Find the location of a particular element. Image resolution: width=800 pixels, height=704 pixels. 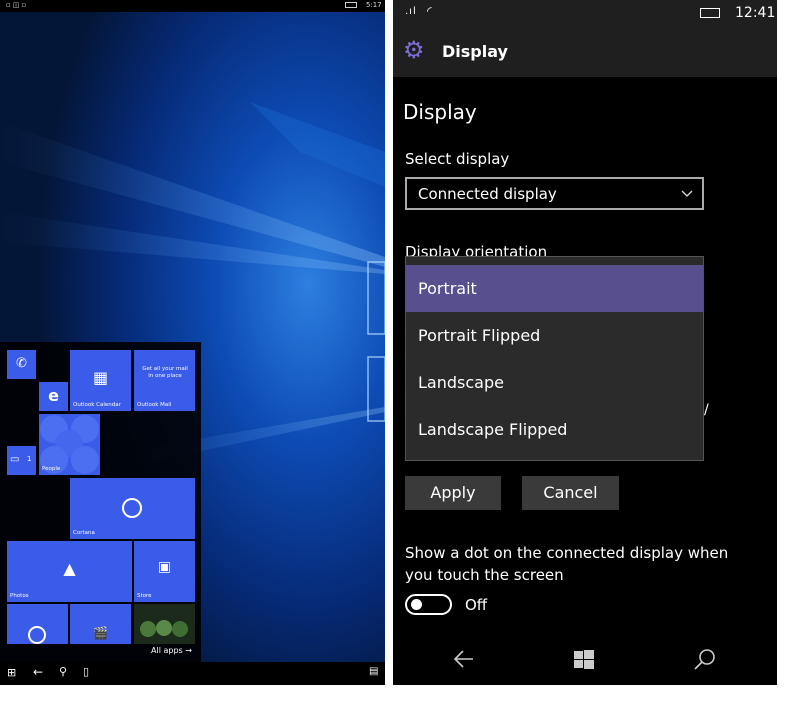

orientation-option-landscape: Landscape is located at coordinates (554, 382).